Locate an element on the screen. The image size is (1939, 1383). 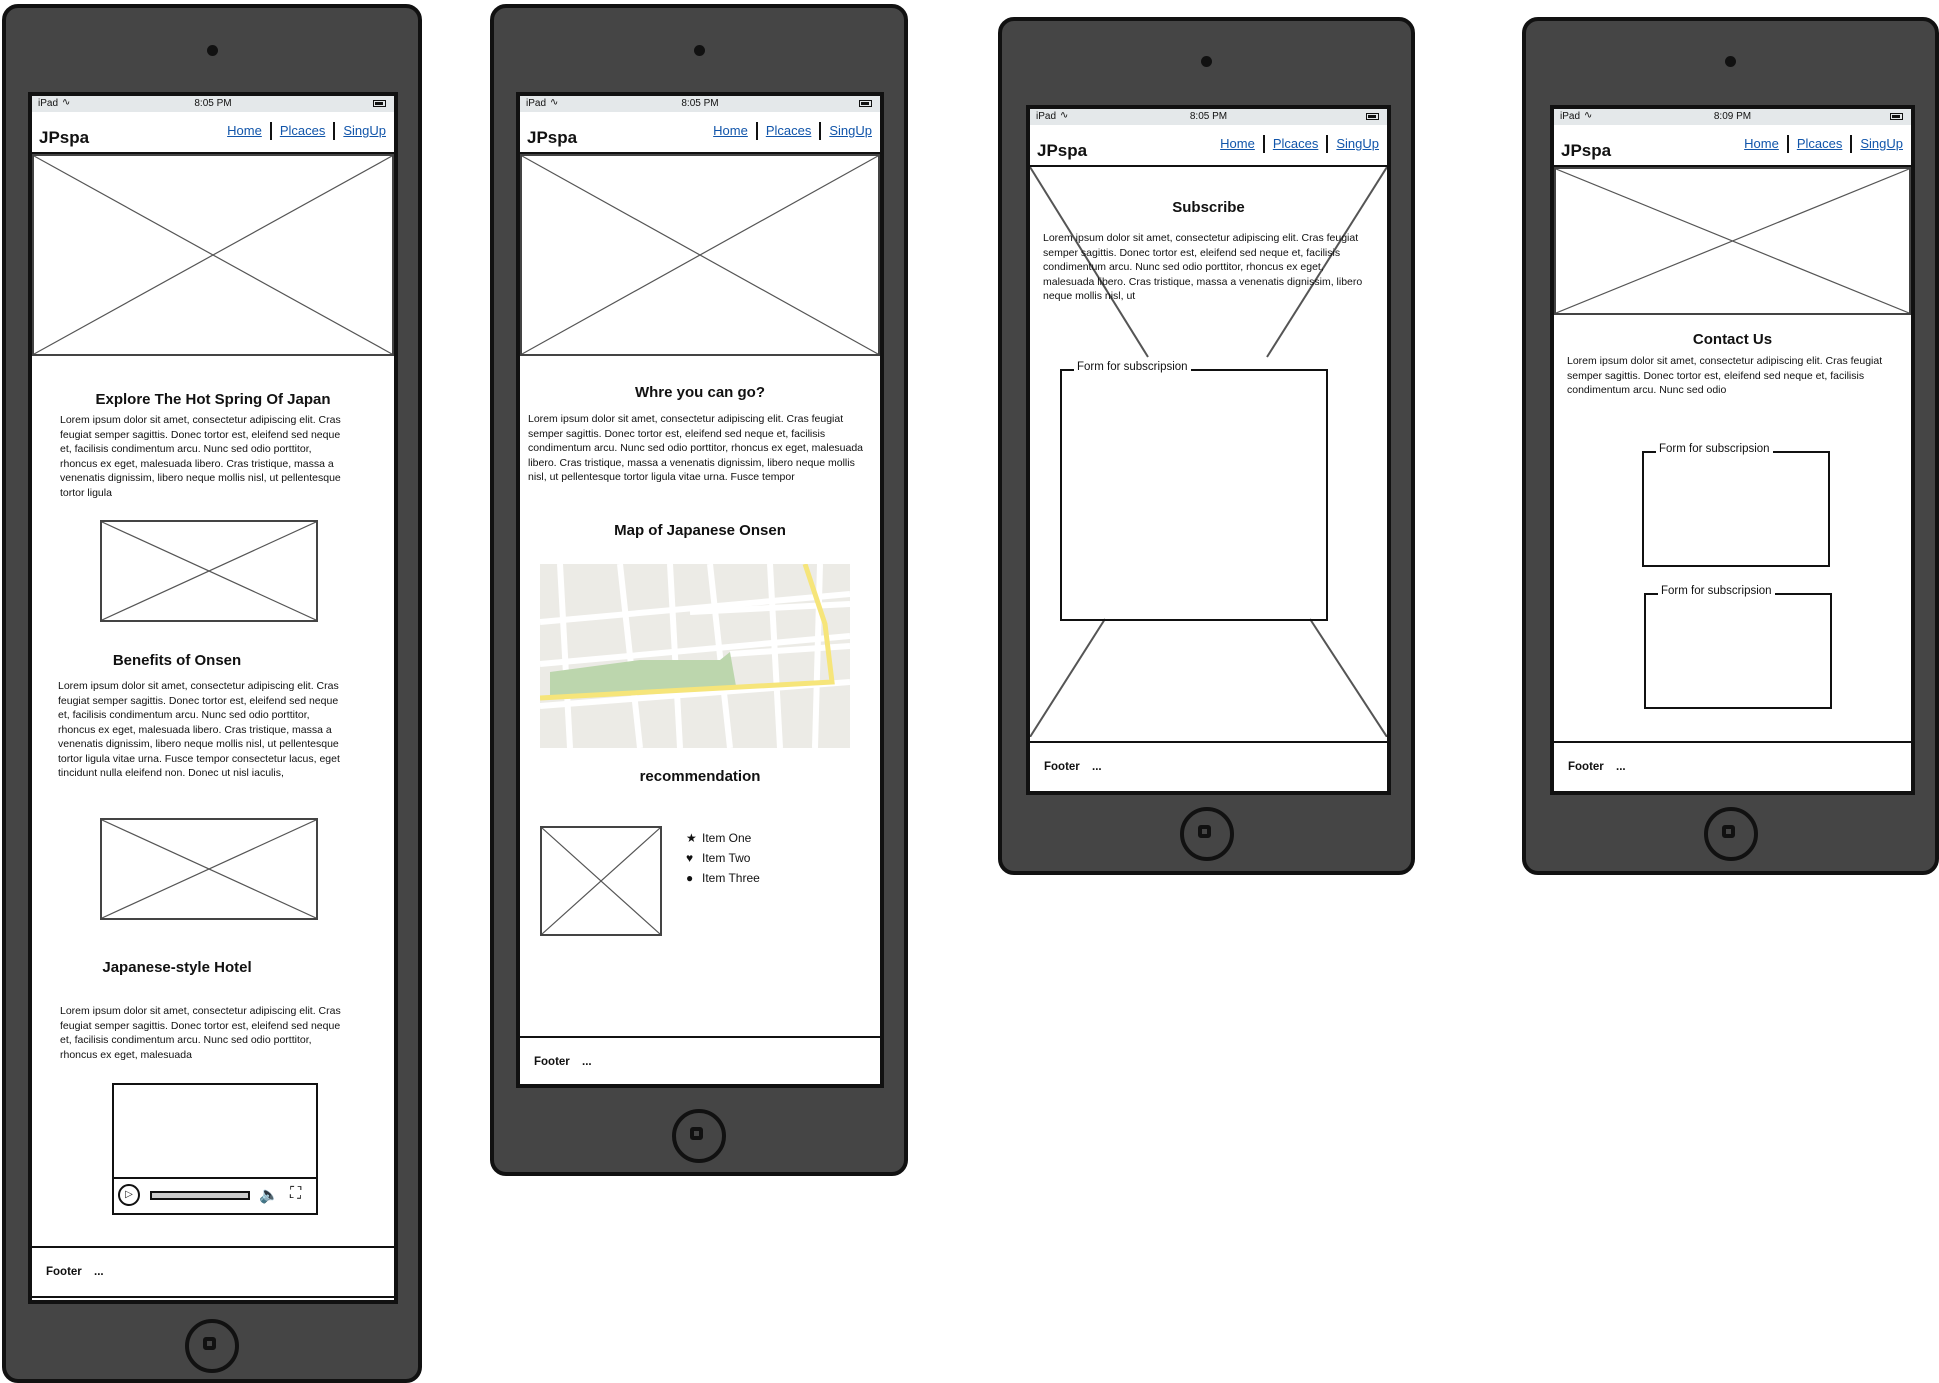
circle-icon: ● is located at coordinates (690, 878).